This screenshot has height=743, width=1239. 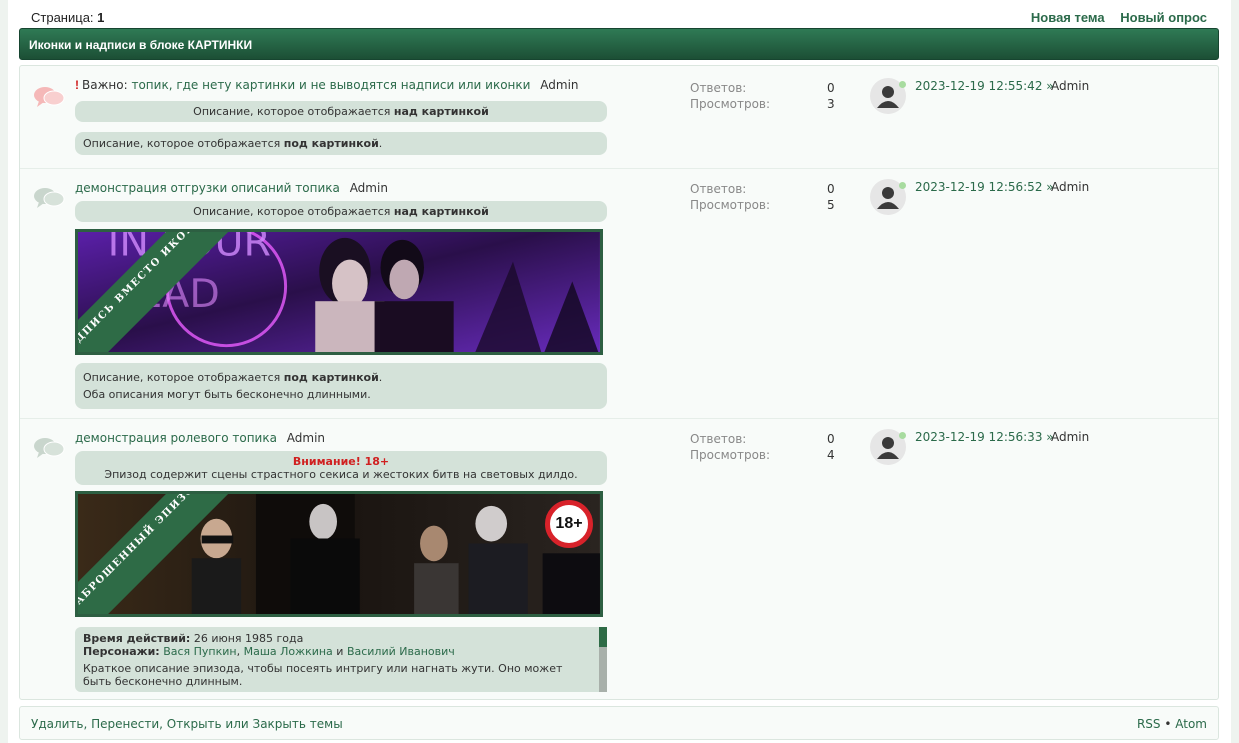 I want to click on character-link: Вася Пупкин, so click(x=199, y=651).